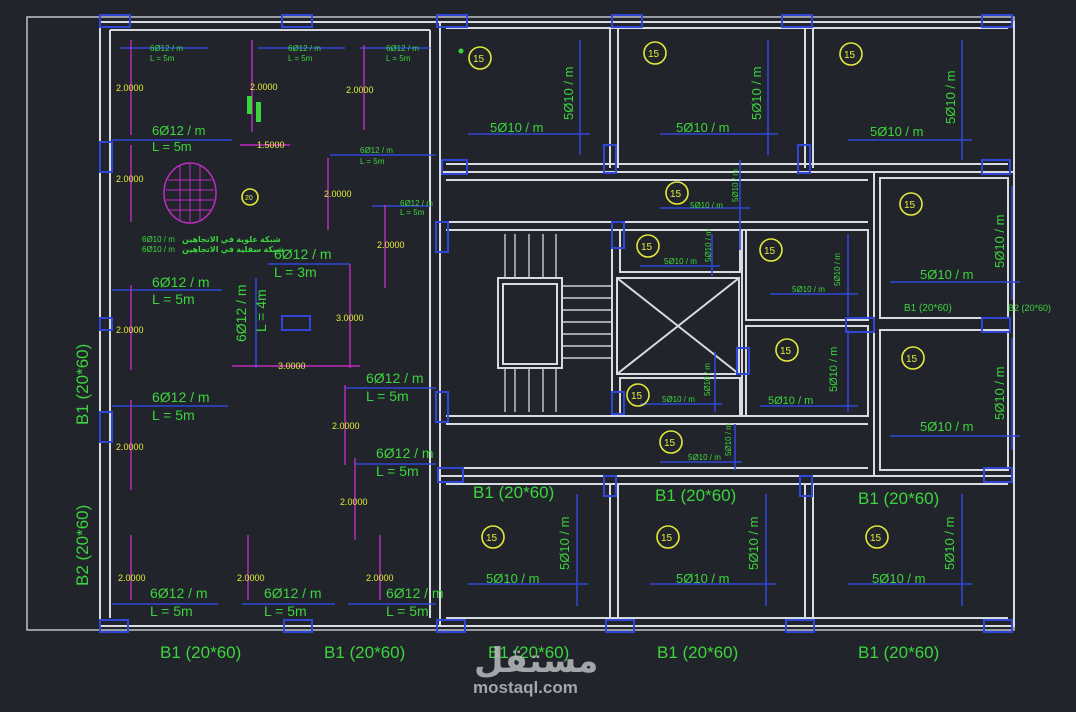 The width and height of the screenshot is (1076, 712). What do you see at coordinates (525, 687) in the screenshot?
I see `watermark-site: mostaql.com` at bounding box center [525, 687].